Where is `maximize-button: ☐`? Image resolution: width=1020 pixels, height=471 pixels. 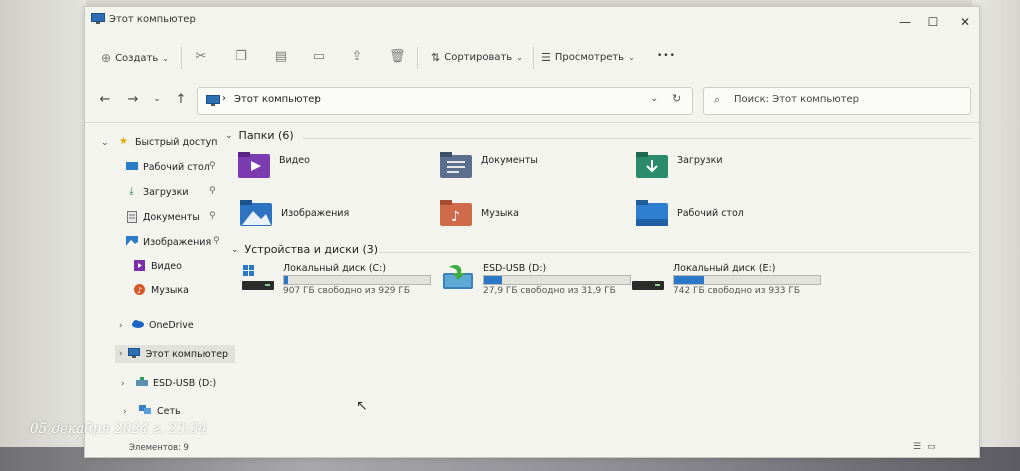
maximize-button: ☐ is located at coordinates (933, 22).